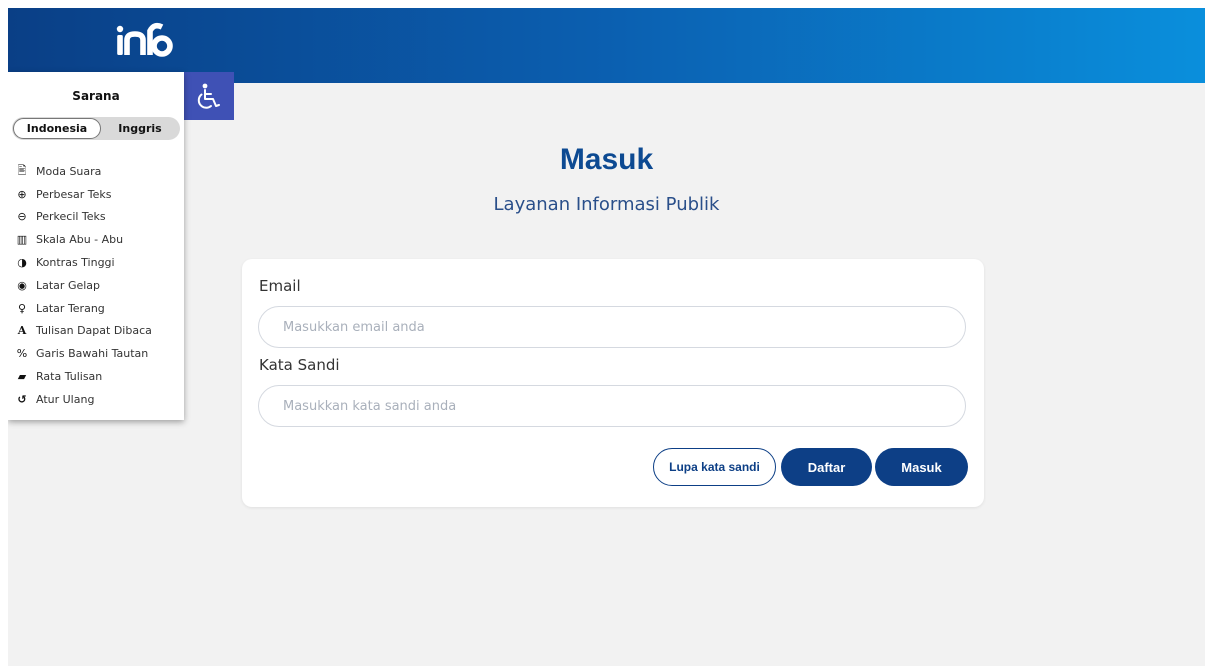 The height and width of the screenshot is (666, 1205). I want to click on login-button: Masuk, so click(921, 467).